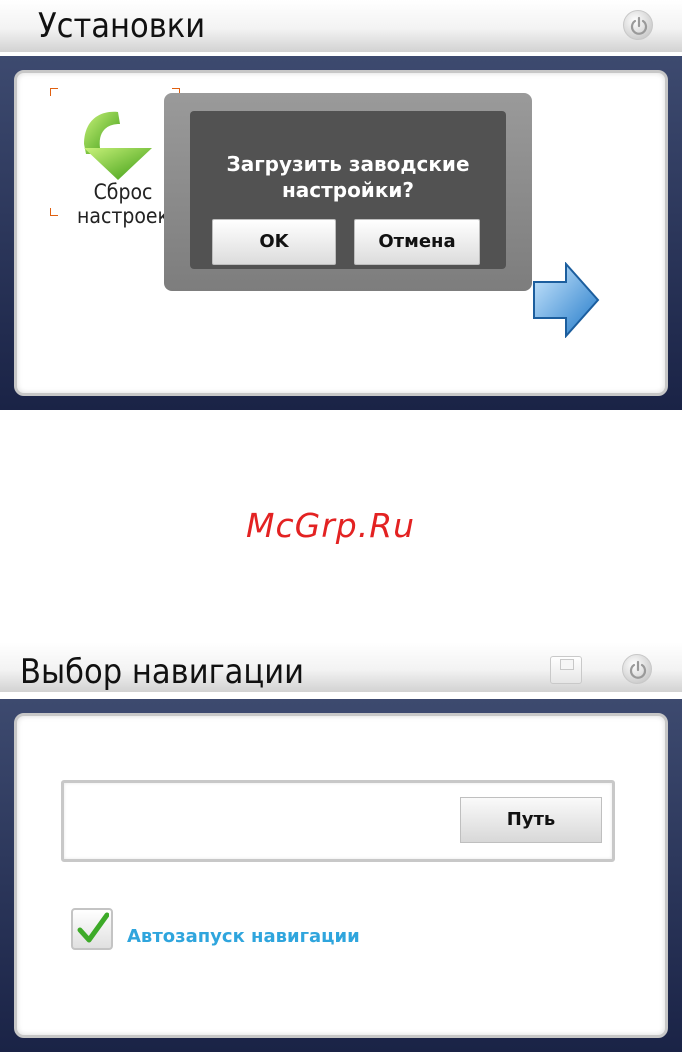  What do you see at coordinates (531, 820) in the screenshot?
I see `path-button: Путь` at bounding box center [531, 820].